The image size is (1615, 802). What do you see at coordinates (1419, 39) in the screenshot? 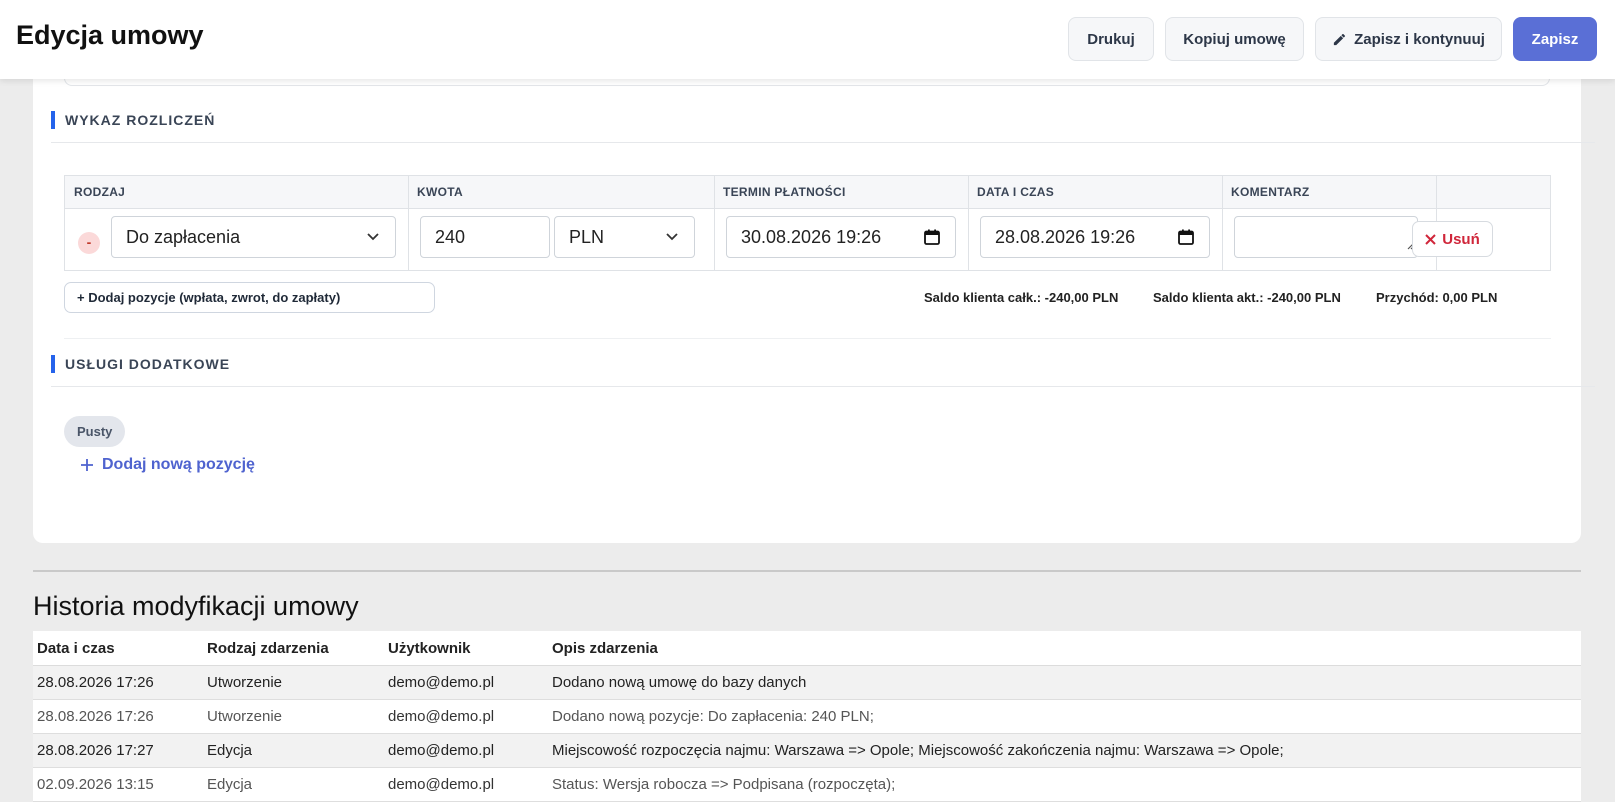
I see `save-continue-label: Zapisz i kontynuuj` at bounding box center [1419, 39].